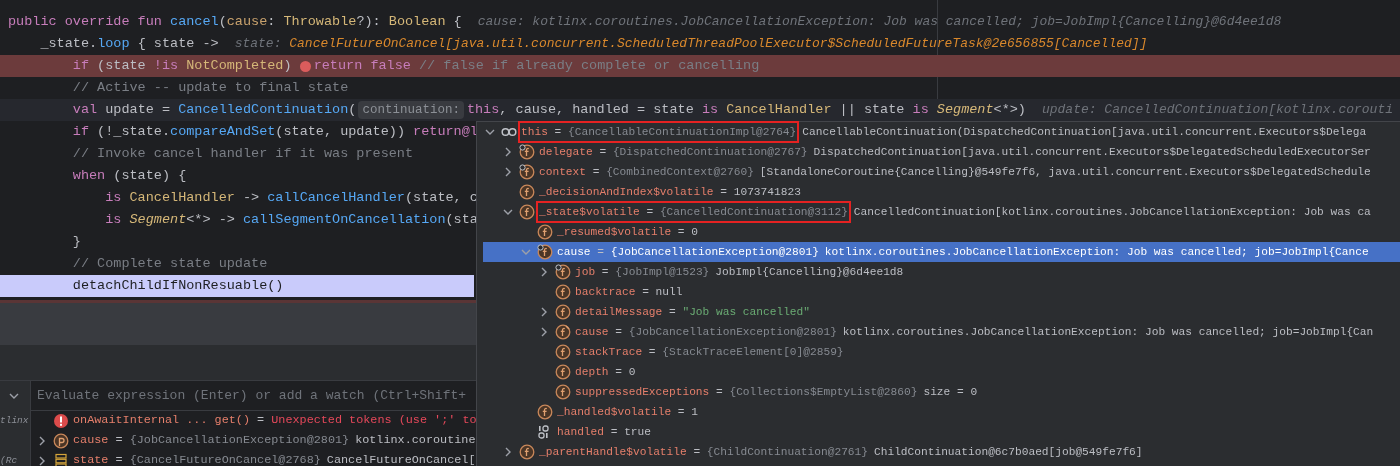 Image resolution: width=1400 pixels, height=466 pixels. I want to click on code-text: }, so click(76, 242).